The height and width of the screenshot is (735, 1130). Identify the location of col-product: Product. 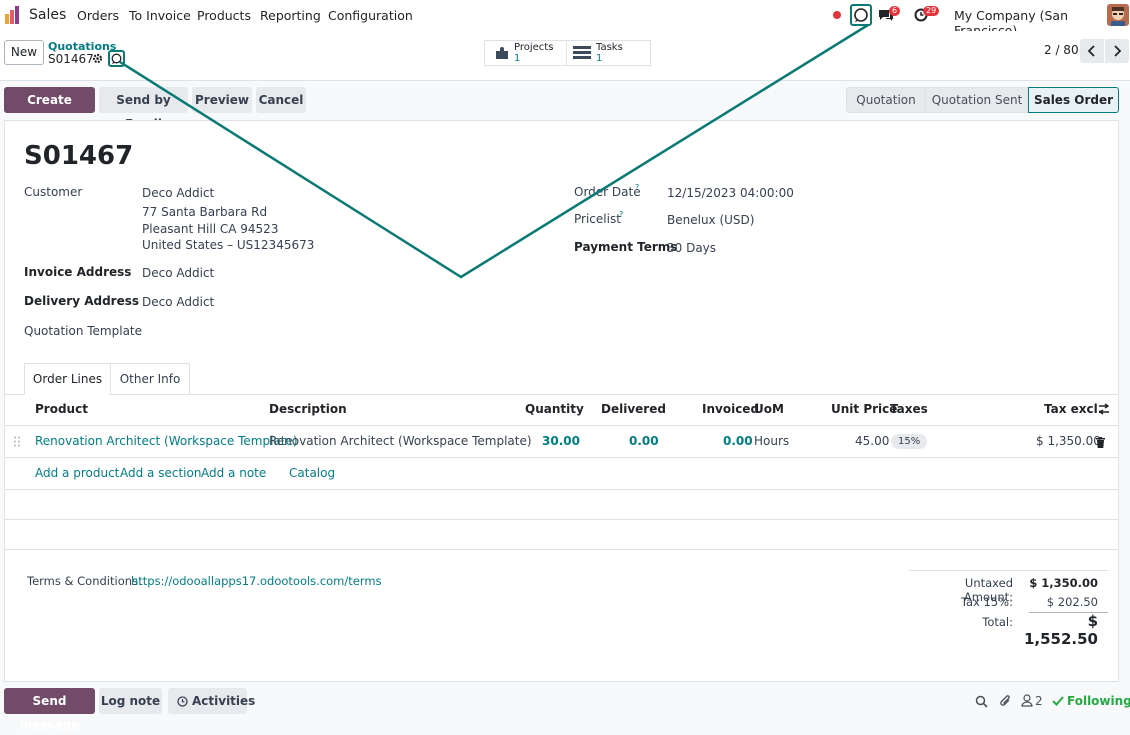
(61, 409).